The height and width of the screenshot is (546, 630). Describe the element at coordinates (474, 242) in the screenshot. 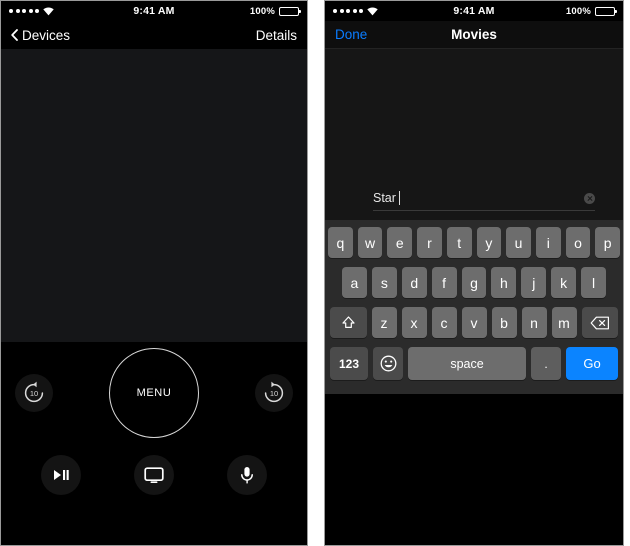

I see `keyboard-row-1: q w e r t y u i o p` at that location.